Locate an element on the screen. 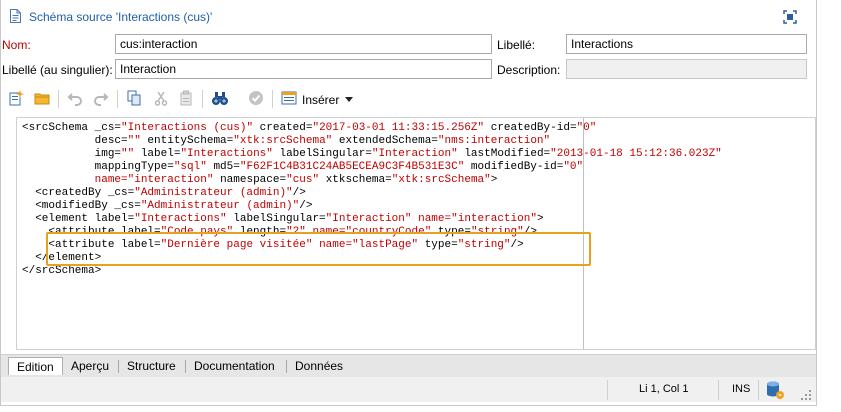  code-token: lastModified= is located at coordinates (504, 154).